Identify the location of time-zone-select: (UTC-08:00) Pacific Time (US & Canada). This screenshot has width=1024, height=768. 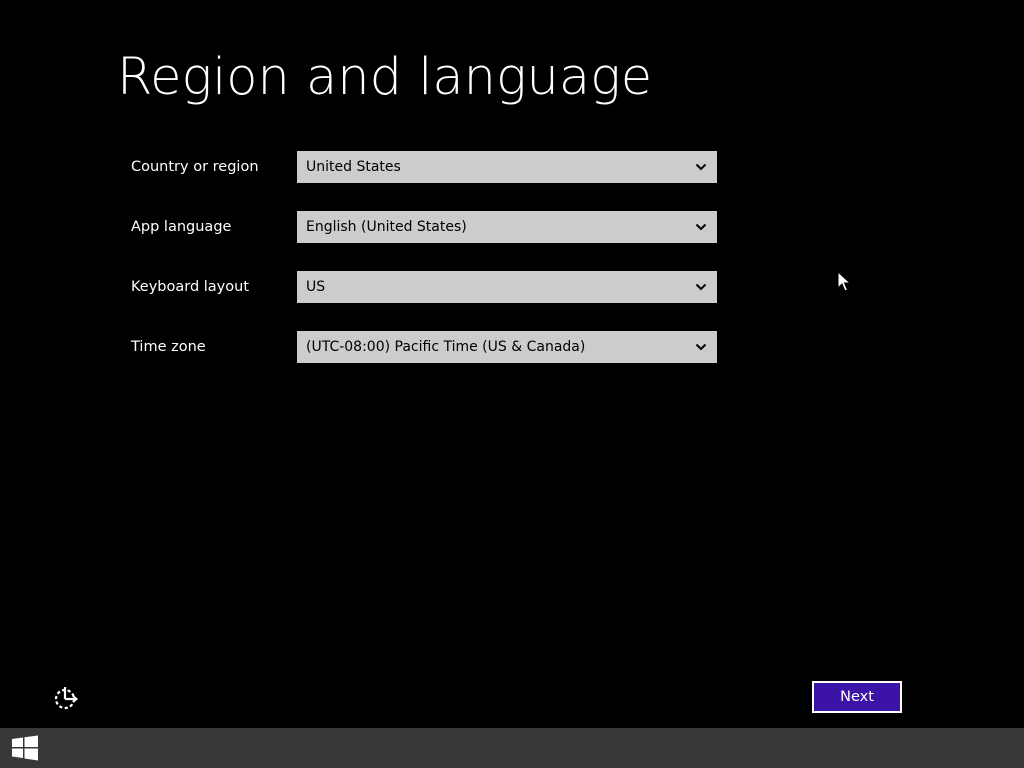
(507, 347).